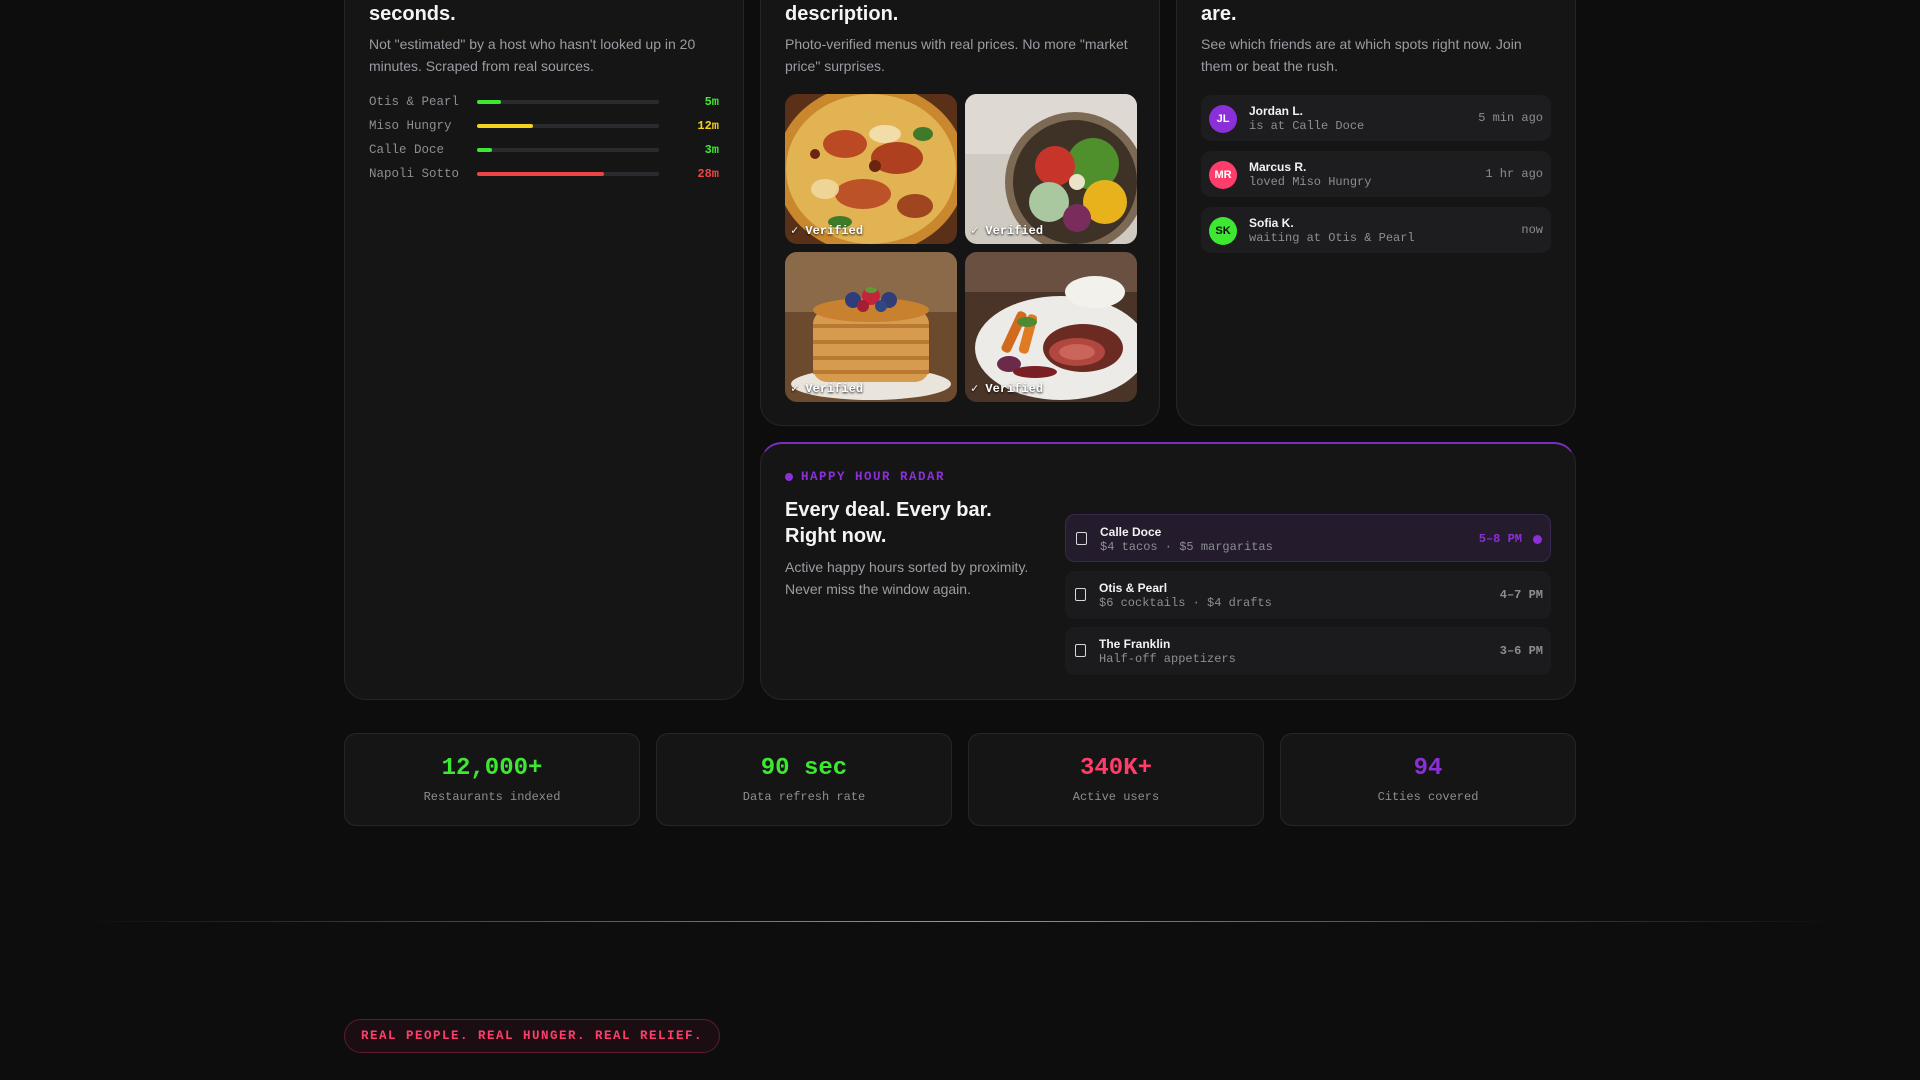  Describe the element at coordinates (804, 768) in the screenshot. I see `stat-value: 90 sec` at that location.